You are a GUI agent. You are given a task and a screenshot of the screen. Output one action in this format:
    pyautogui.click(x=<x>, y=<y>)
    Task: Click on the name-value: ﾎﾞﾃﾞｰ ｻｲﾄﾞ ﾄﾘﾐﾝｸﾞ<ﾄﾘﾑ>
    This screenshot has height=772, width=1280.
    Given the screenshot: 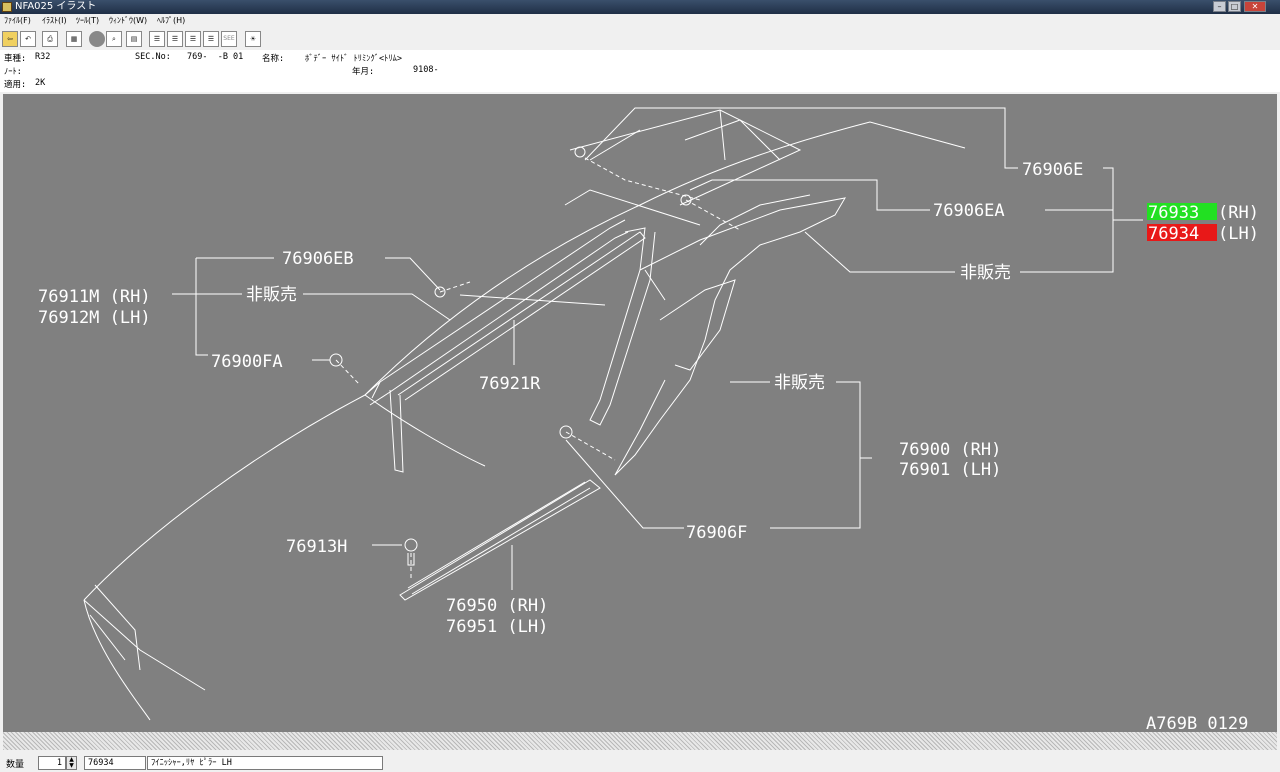 What is the action you would take?
    pyautogui.click(x=353, y=59)
    